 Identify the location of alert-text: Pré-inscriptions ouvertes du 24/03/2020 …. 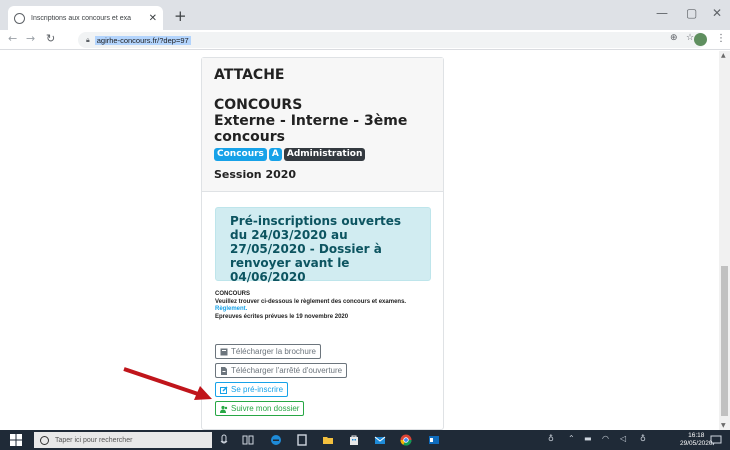
(316, 249).